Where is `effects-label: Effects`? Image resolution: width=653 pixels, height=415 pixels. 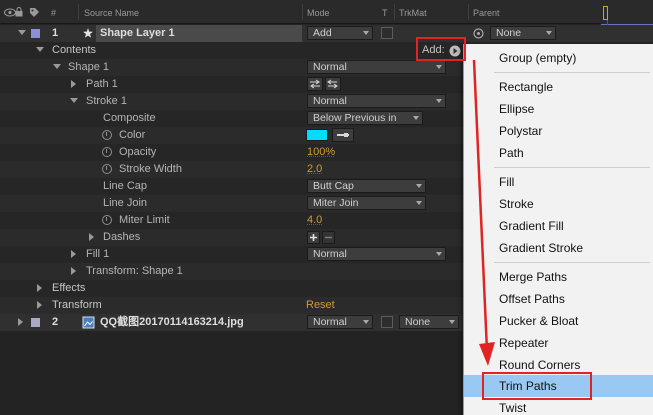 effects-label: Effects is located at coordinates (69, 288).